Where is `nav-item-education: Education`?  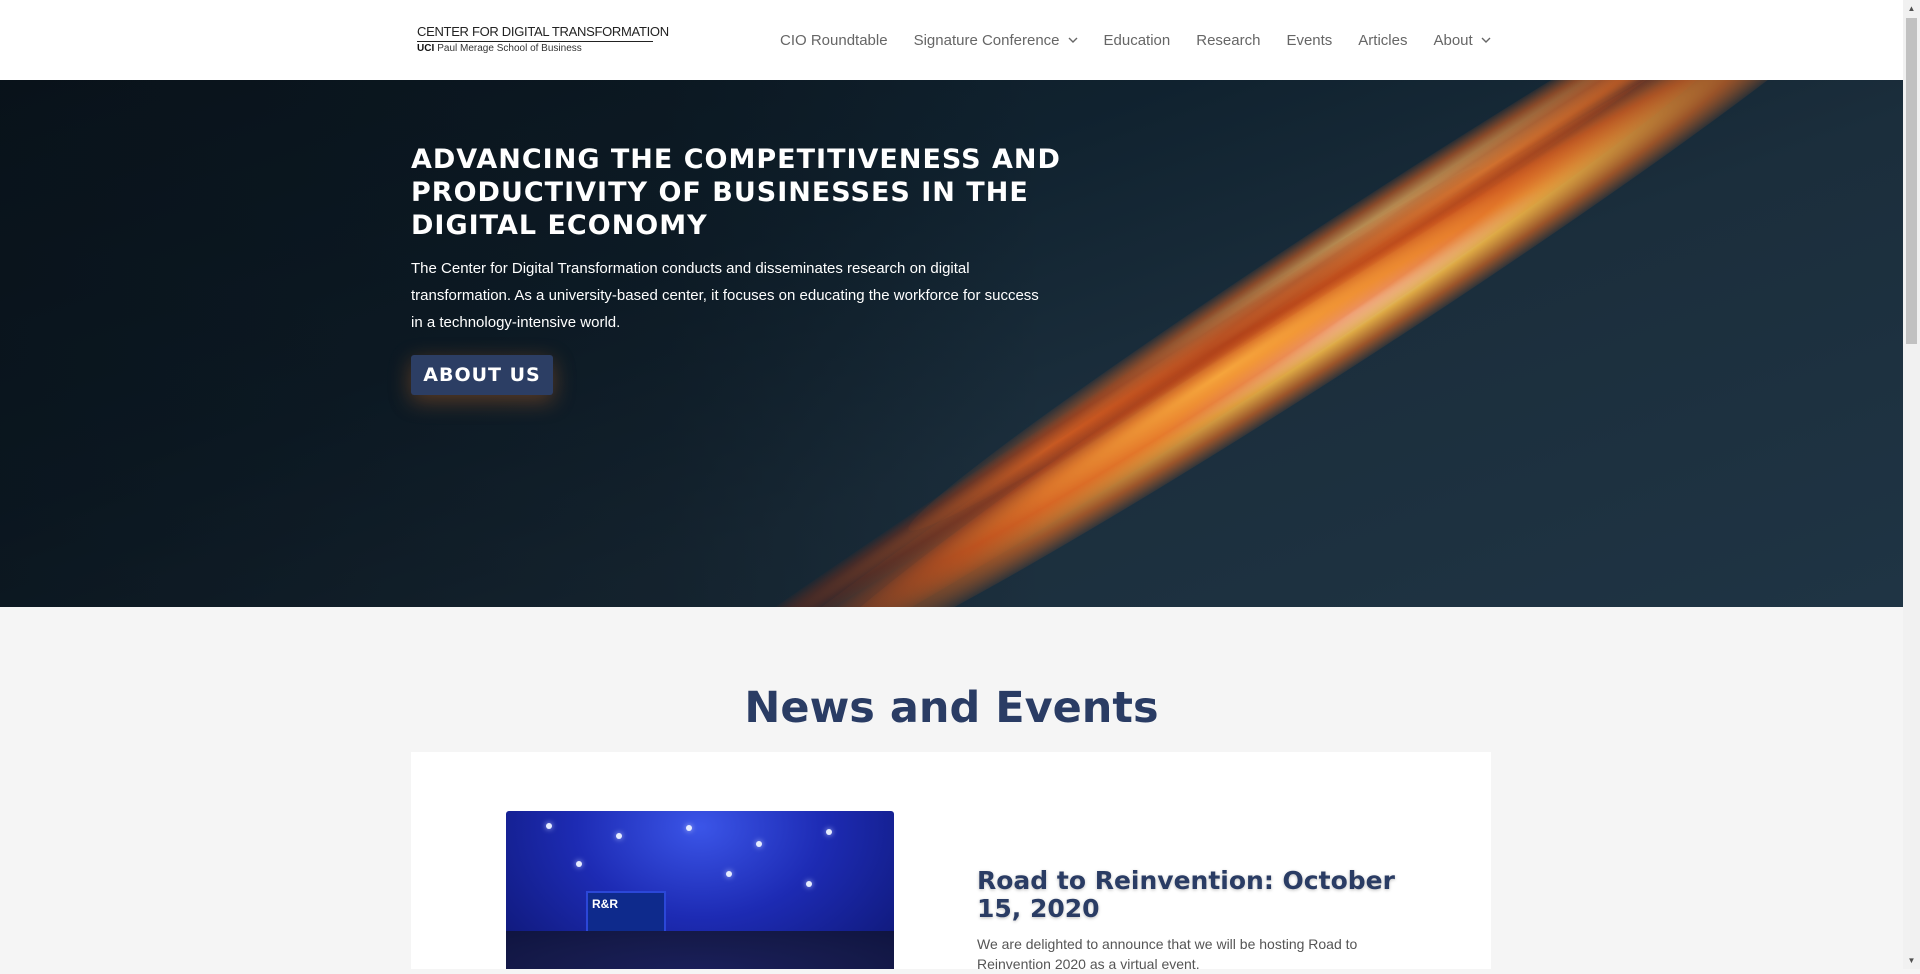 nav-item-education: Education is located at coordinates (1137, 40).